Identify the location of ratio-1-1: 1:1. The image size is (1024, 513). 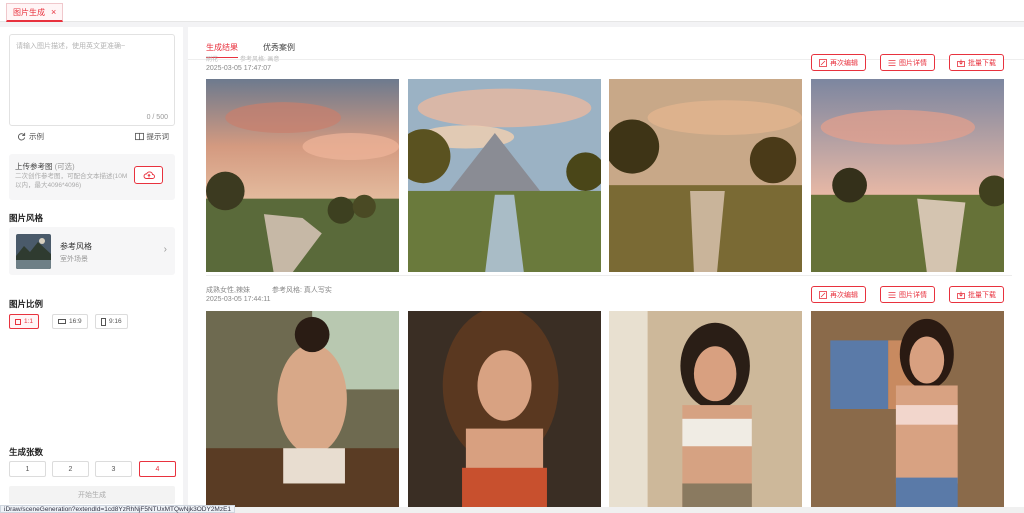
(24, 321).